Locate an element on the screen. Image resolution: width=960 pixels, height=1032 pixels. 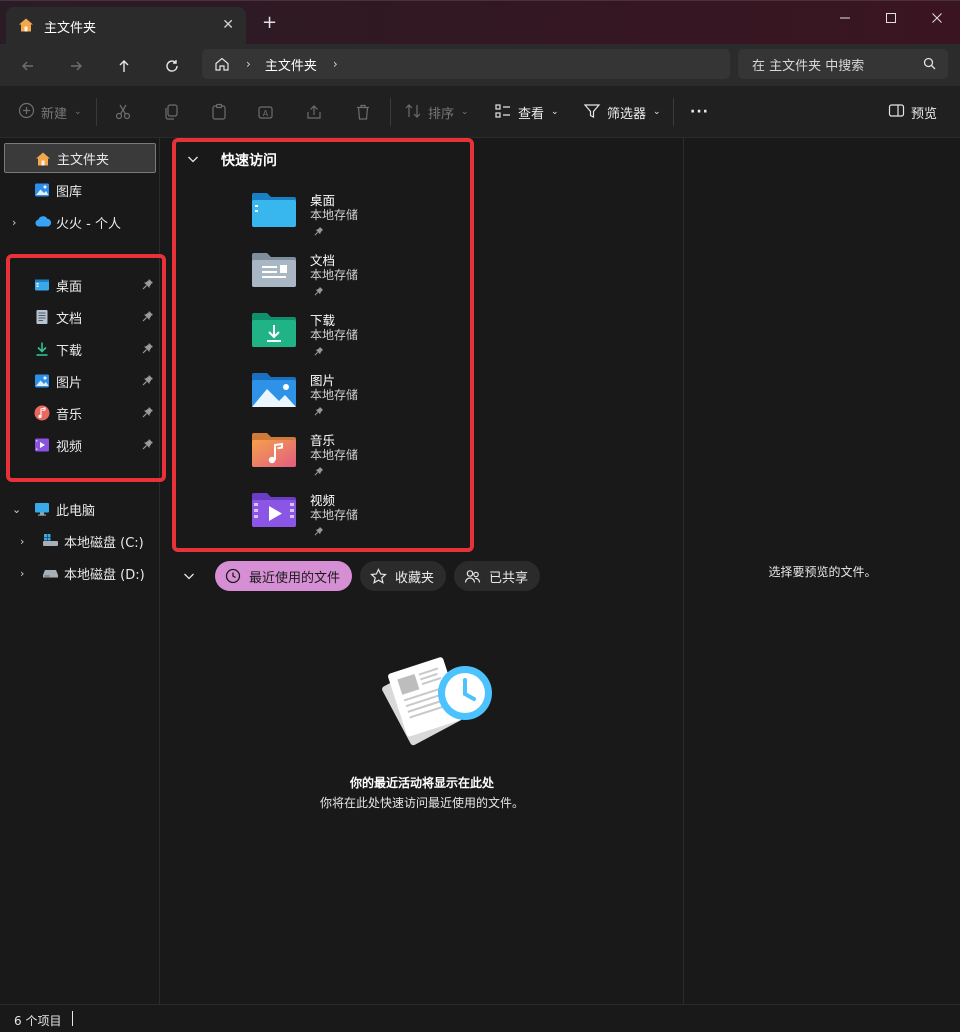
tab-shared: 已共享 is located at coordinates (497, 576).